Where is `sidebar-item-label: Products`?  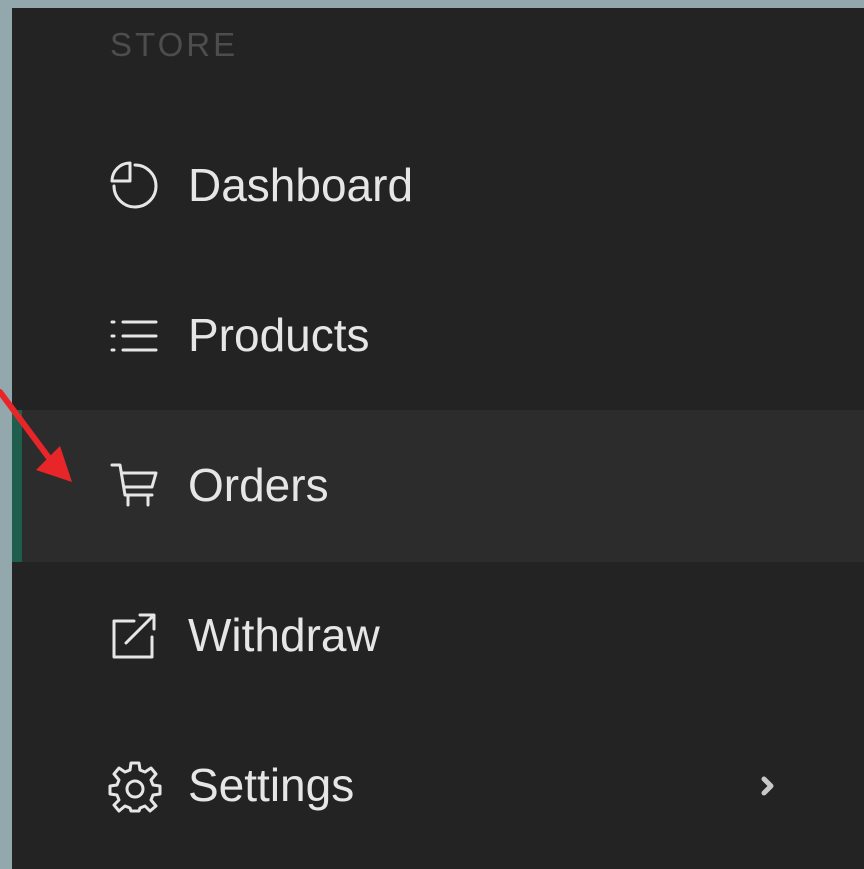 sidebar-item-label: Products is located at coordinates (279, 334).